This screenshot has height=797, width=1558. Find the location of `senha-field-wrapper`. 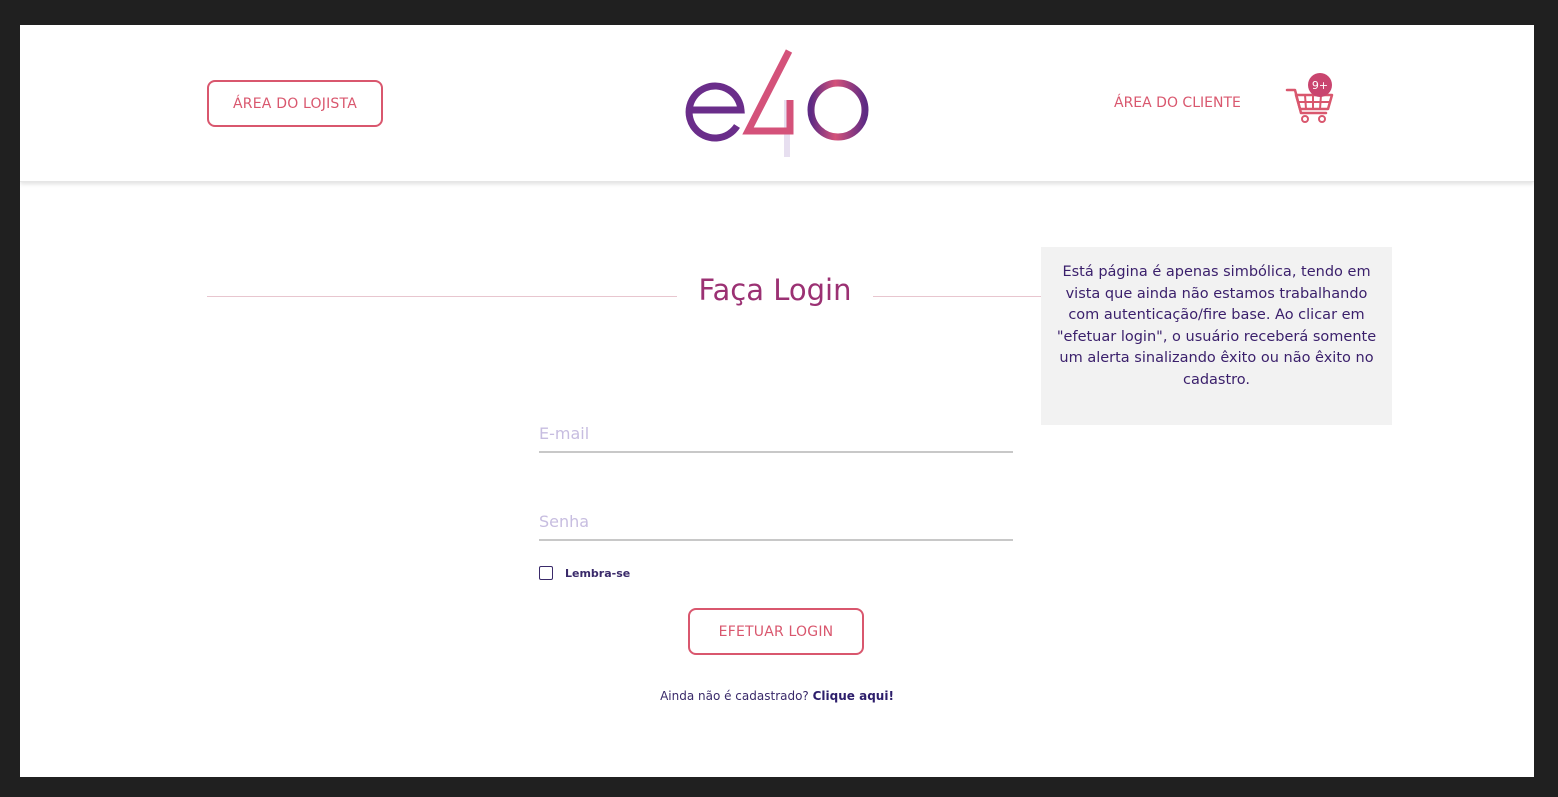

senha-field-wrapper is located at coordinates (776, 522).